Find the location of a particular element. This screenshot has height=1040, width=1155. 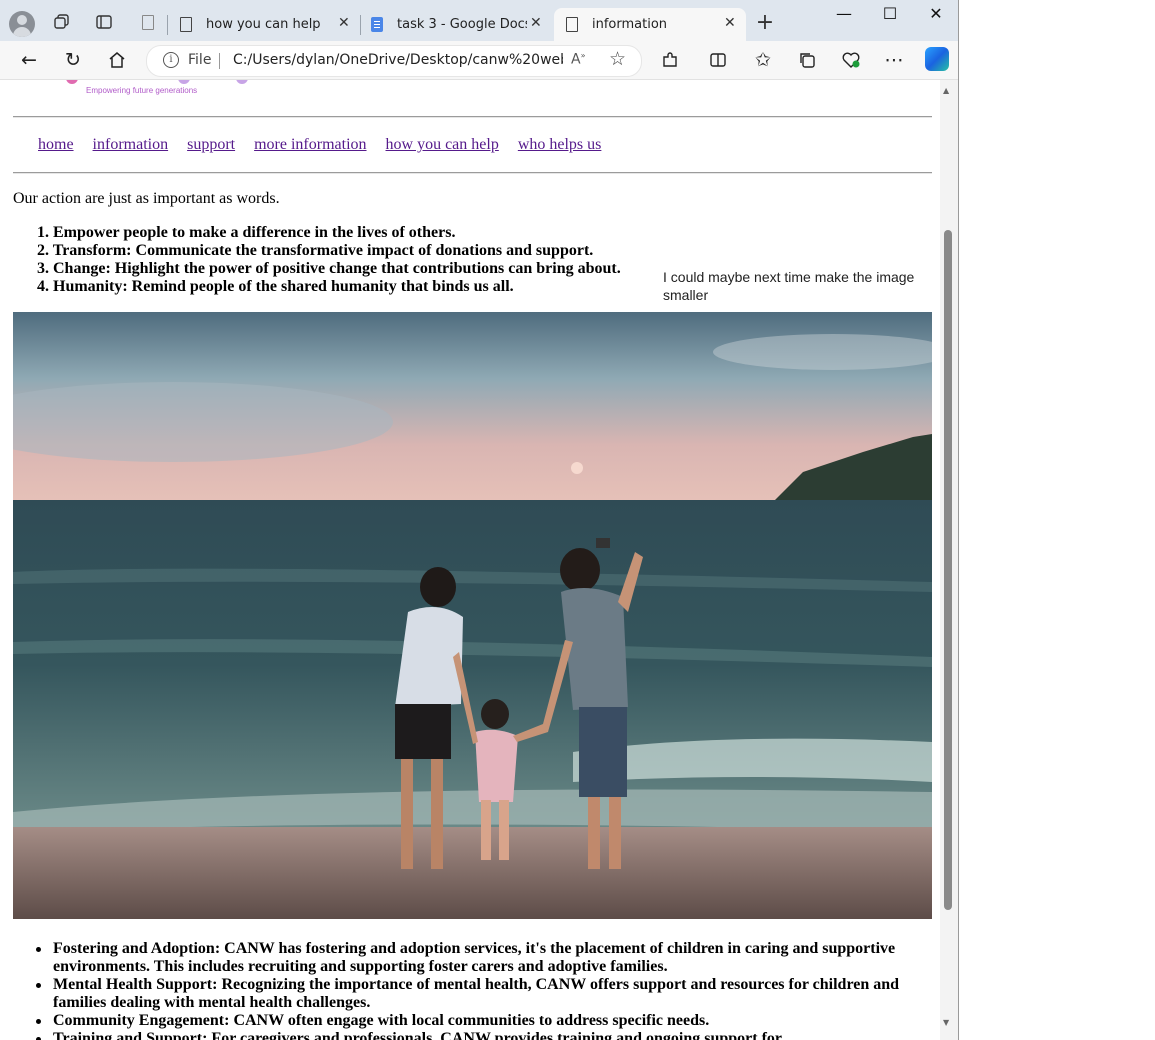

read-aloud-icon: A» is located at coordinates (578, 59).